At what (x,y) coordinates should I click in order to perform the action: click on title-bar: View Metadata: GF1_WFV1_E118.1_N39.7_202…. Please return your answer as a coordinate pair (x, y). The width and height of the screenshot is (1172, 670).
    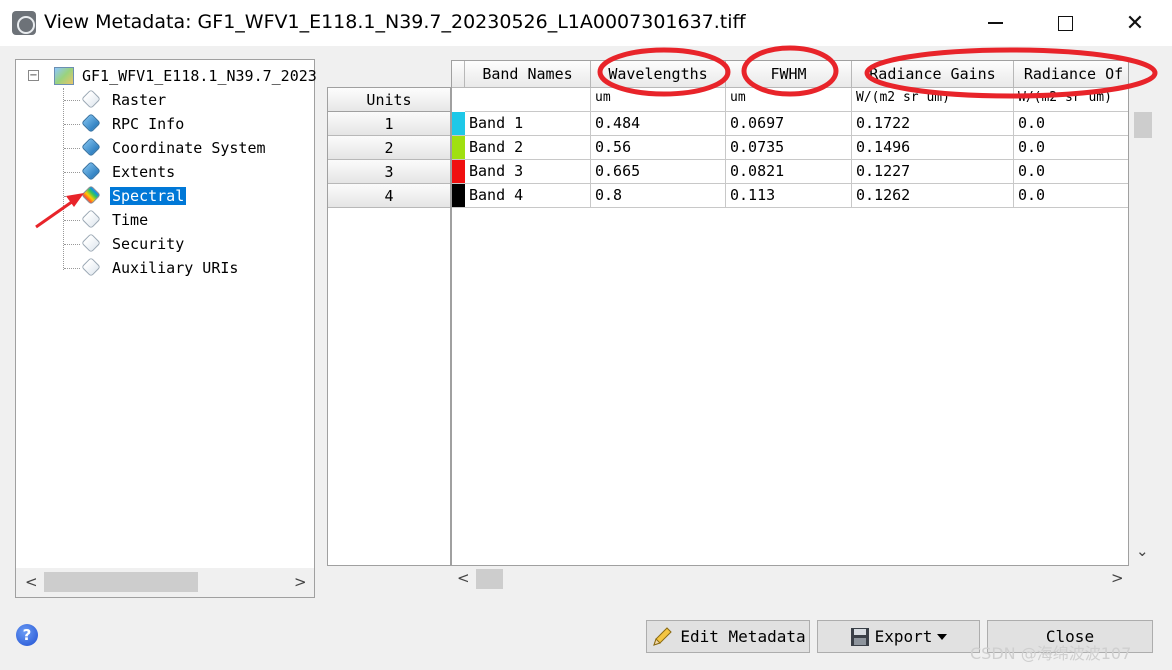
    Looking at the image, I should click on (586, 23).